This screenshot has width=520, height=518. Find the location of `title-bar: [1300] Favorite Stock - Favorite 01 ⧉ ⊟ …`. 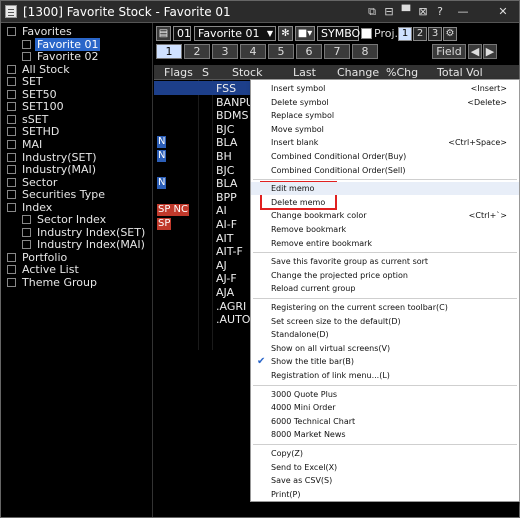

title-bar: [1300] Favorite Stock - Favorite 01 ⧉ ⊟ … is located at coordinates (260, 12).